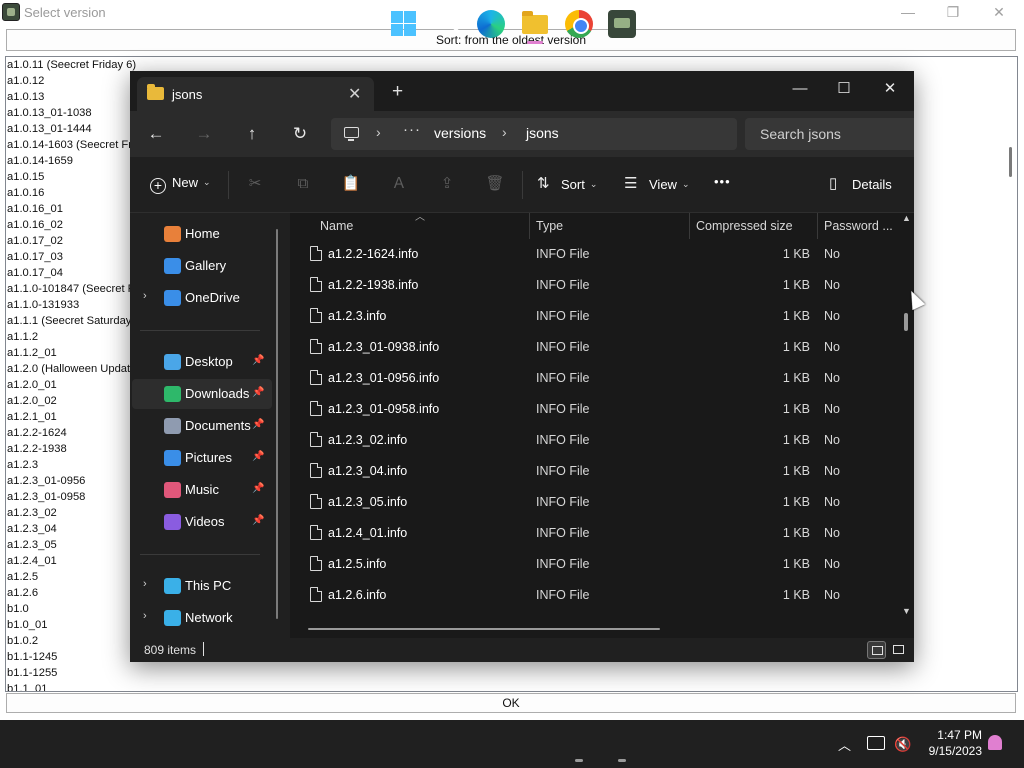  I want to click on sidebar-item-this-pc: › This PC, so click(202, 586).